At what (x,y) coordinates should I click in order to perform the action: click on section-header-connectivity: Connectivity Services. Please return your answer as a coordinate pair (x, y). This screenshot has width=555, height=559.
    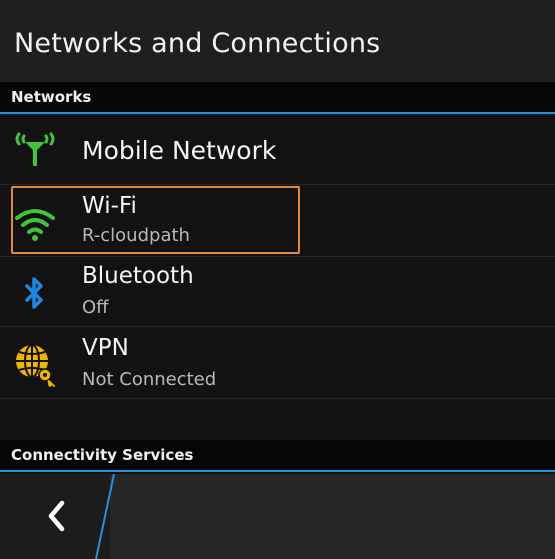
    Looking at the image, I should click on (277, 456).